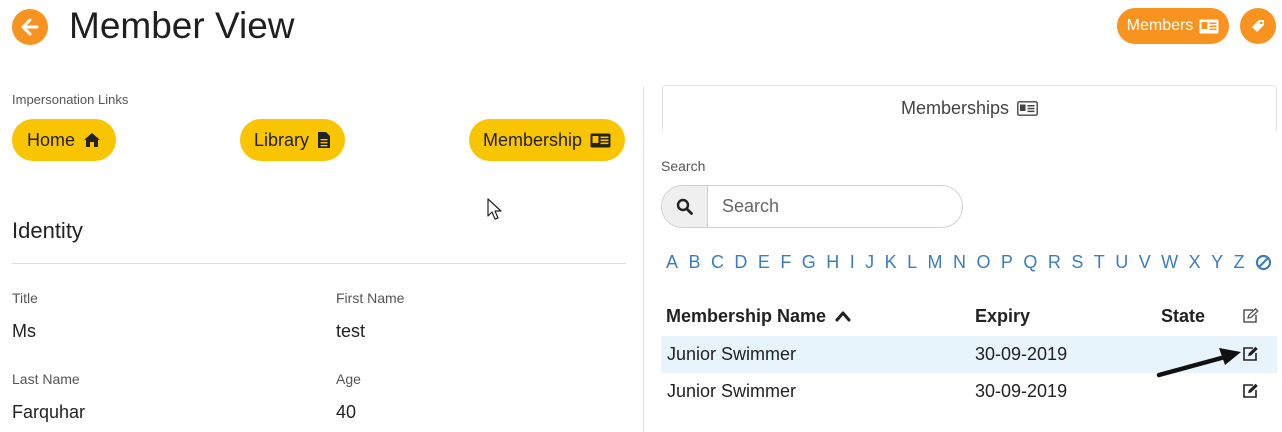  Describe the element at coordinates (1099, 262) in the screenshot. I see `alpha-filter-t: T` at that location.